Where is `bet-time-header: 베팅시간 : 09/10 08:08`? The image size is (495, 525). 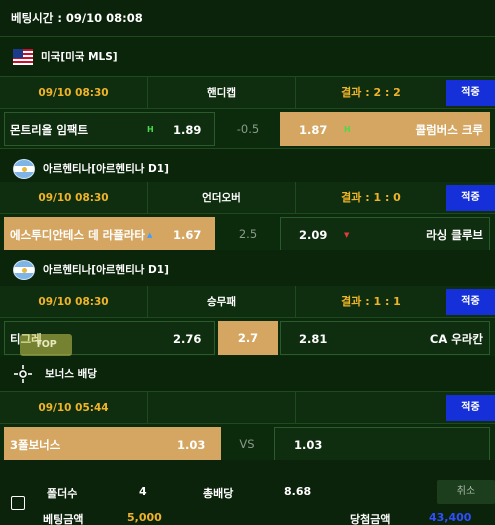 bet-time-header: 베팅시간 : 09/10 08:08 is located at coordinates (247, 18).